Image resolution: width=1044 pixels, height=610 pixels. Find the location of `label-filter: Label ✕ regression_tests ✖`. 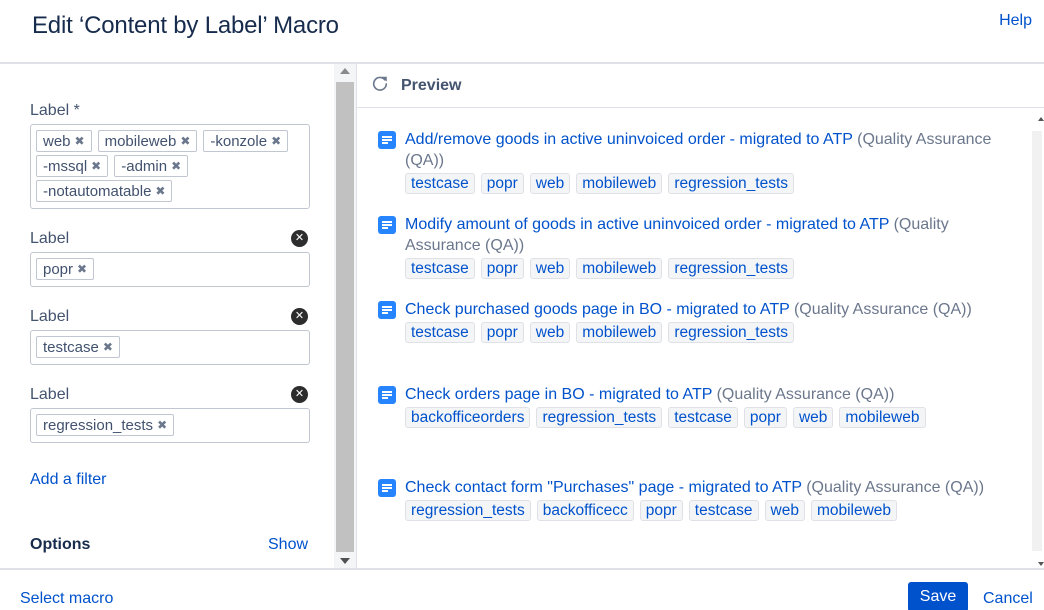

label-filter: Label ✕ regression_tests ✖ is located at coordinates (170, 413).